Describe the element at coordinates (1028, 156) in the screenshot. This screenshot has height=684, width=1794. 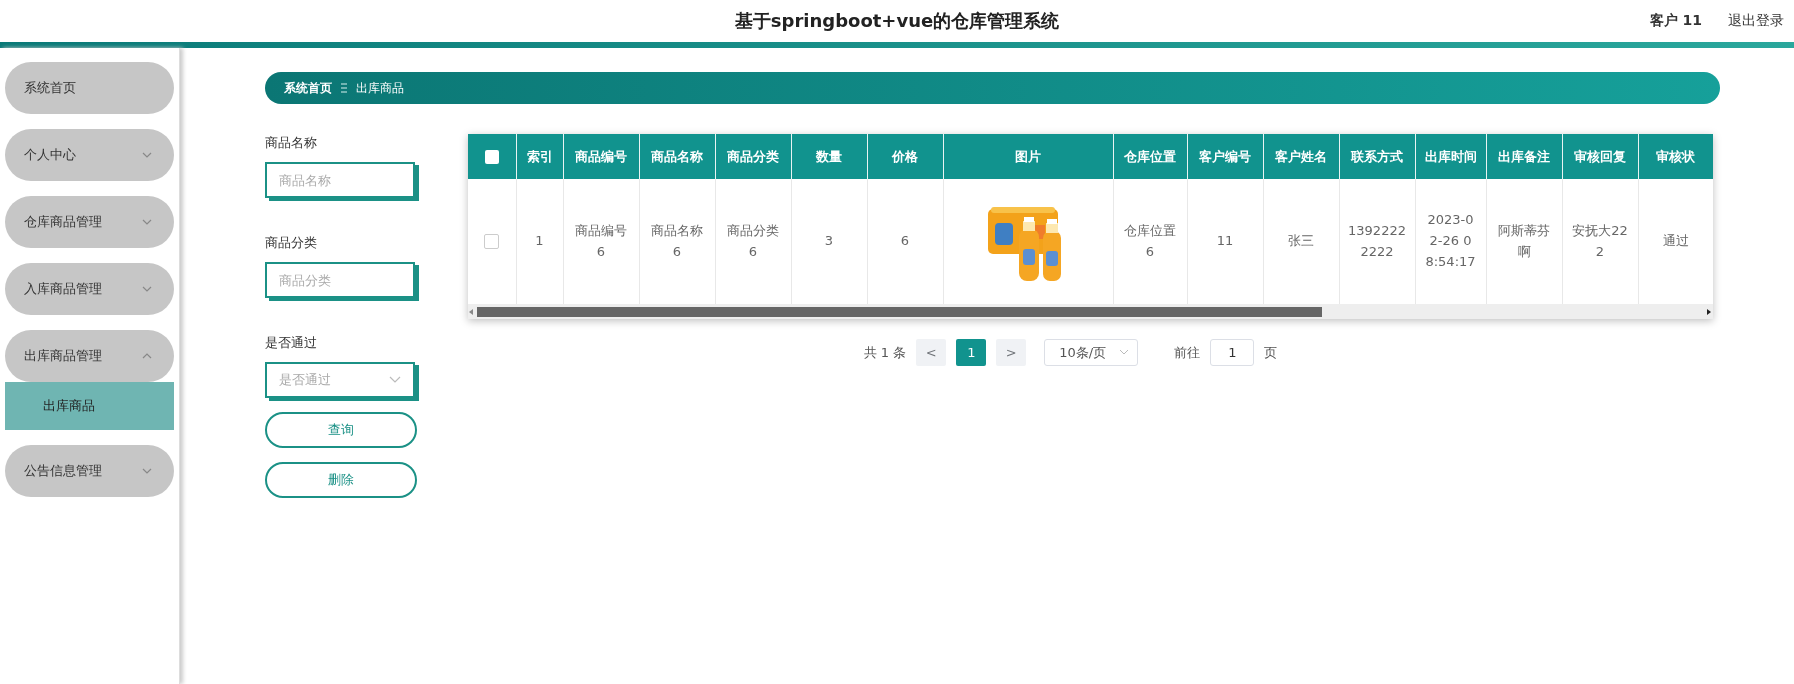
I see `column-header: 图片` at that location.